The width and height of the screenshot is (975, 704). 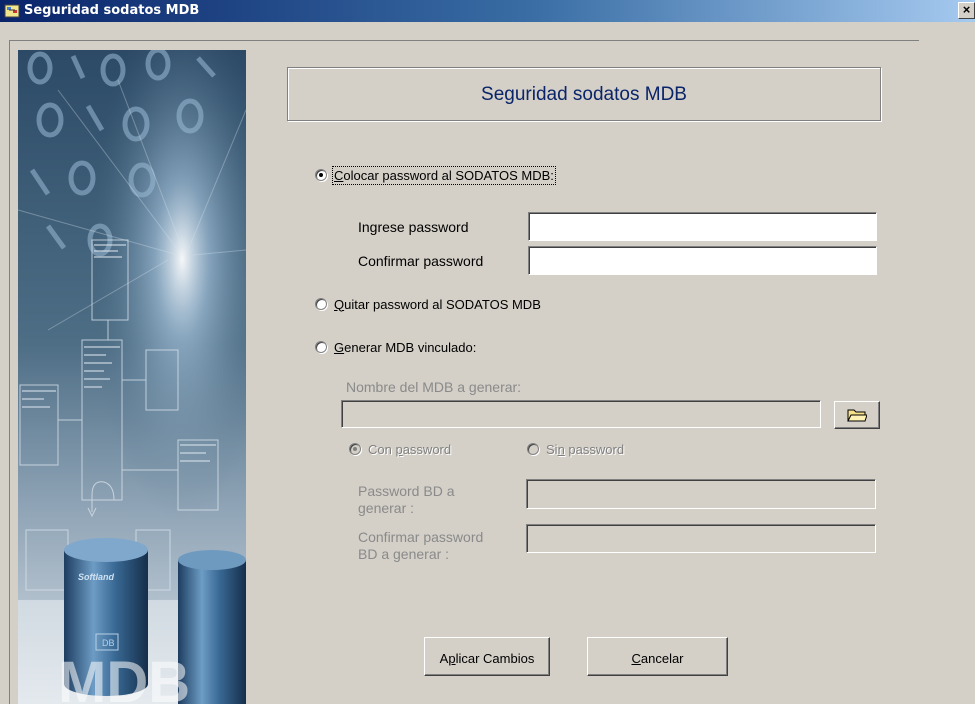 What do you see at coordinates (405, 347) in the screenshot?
I see `radio-generate-linked-label: Generar MDB vinculado:` at bounding box center [405, 347].